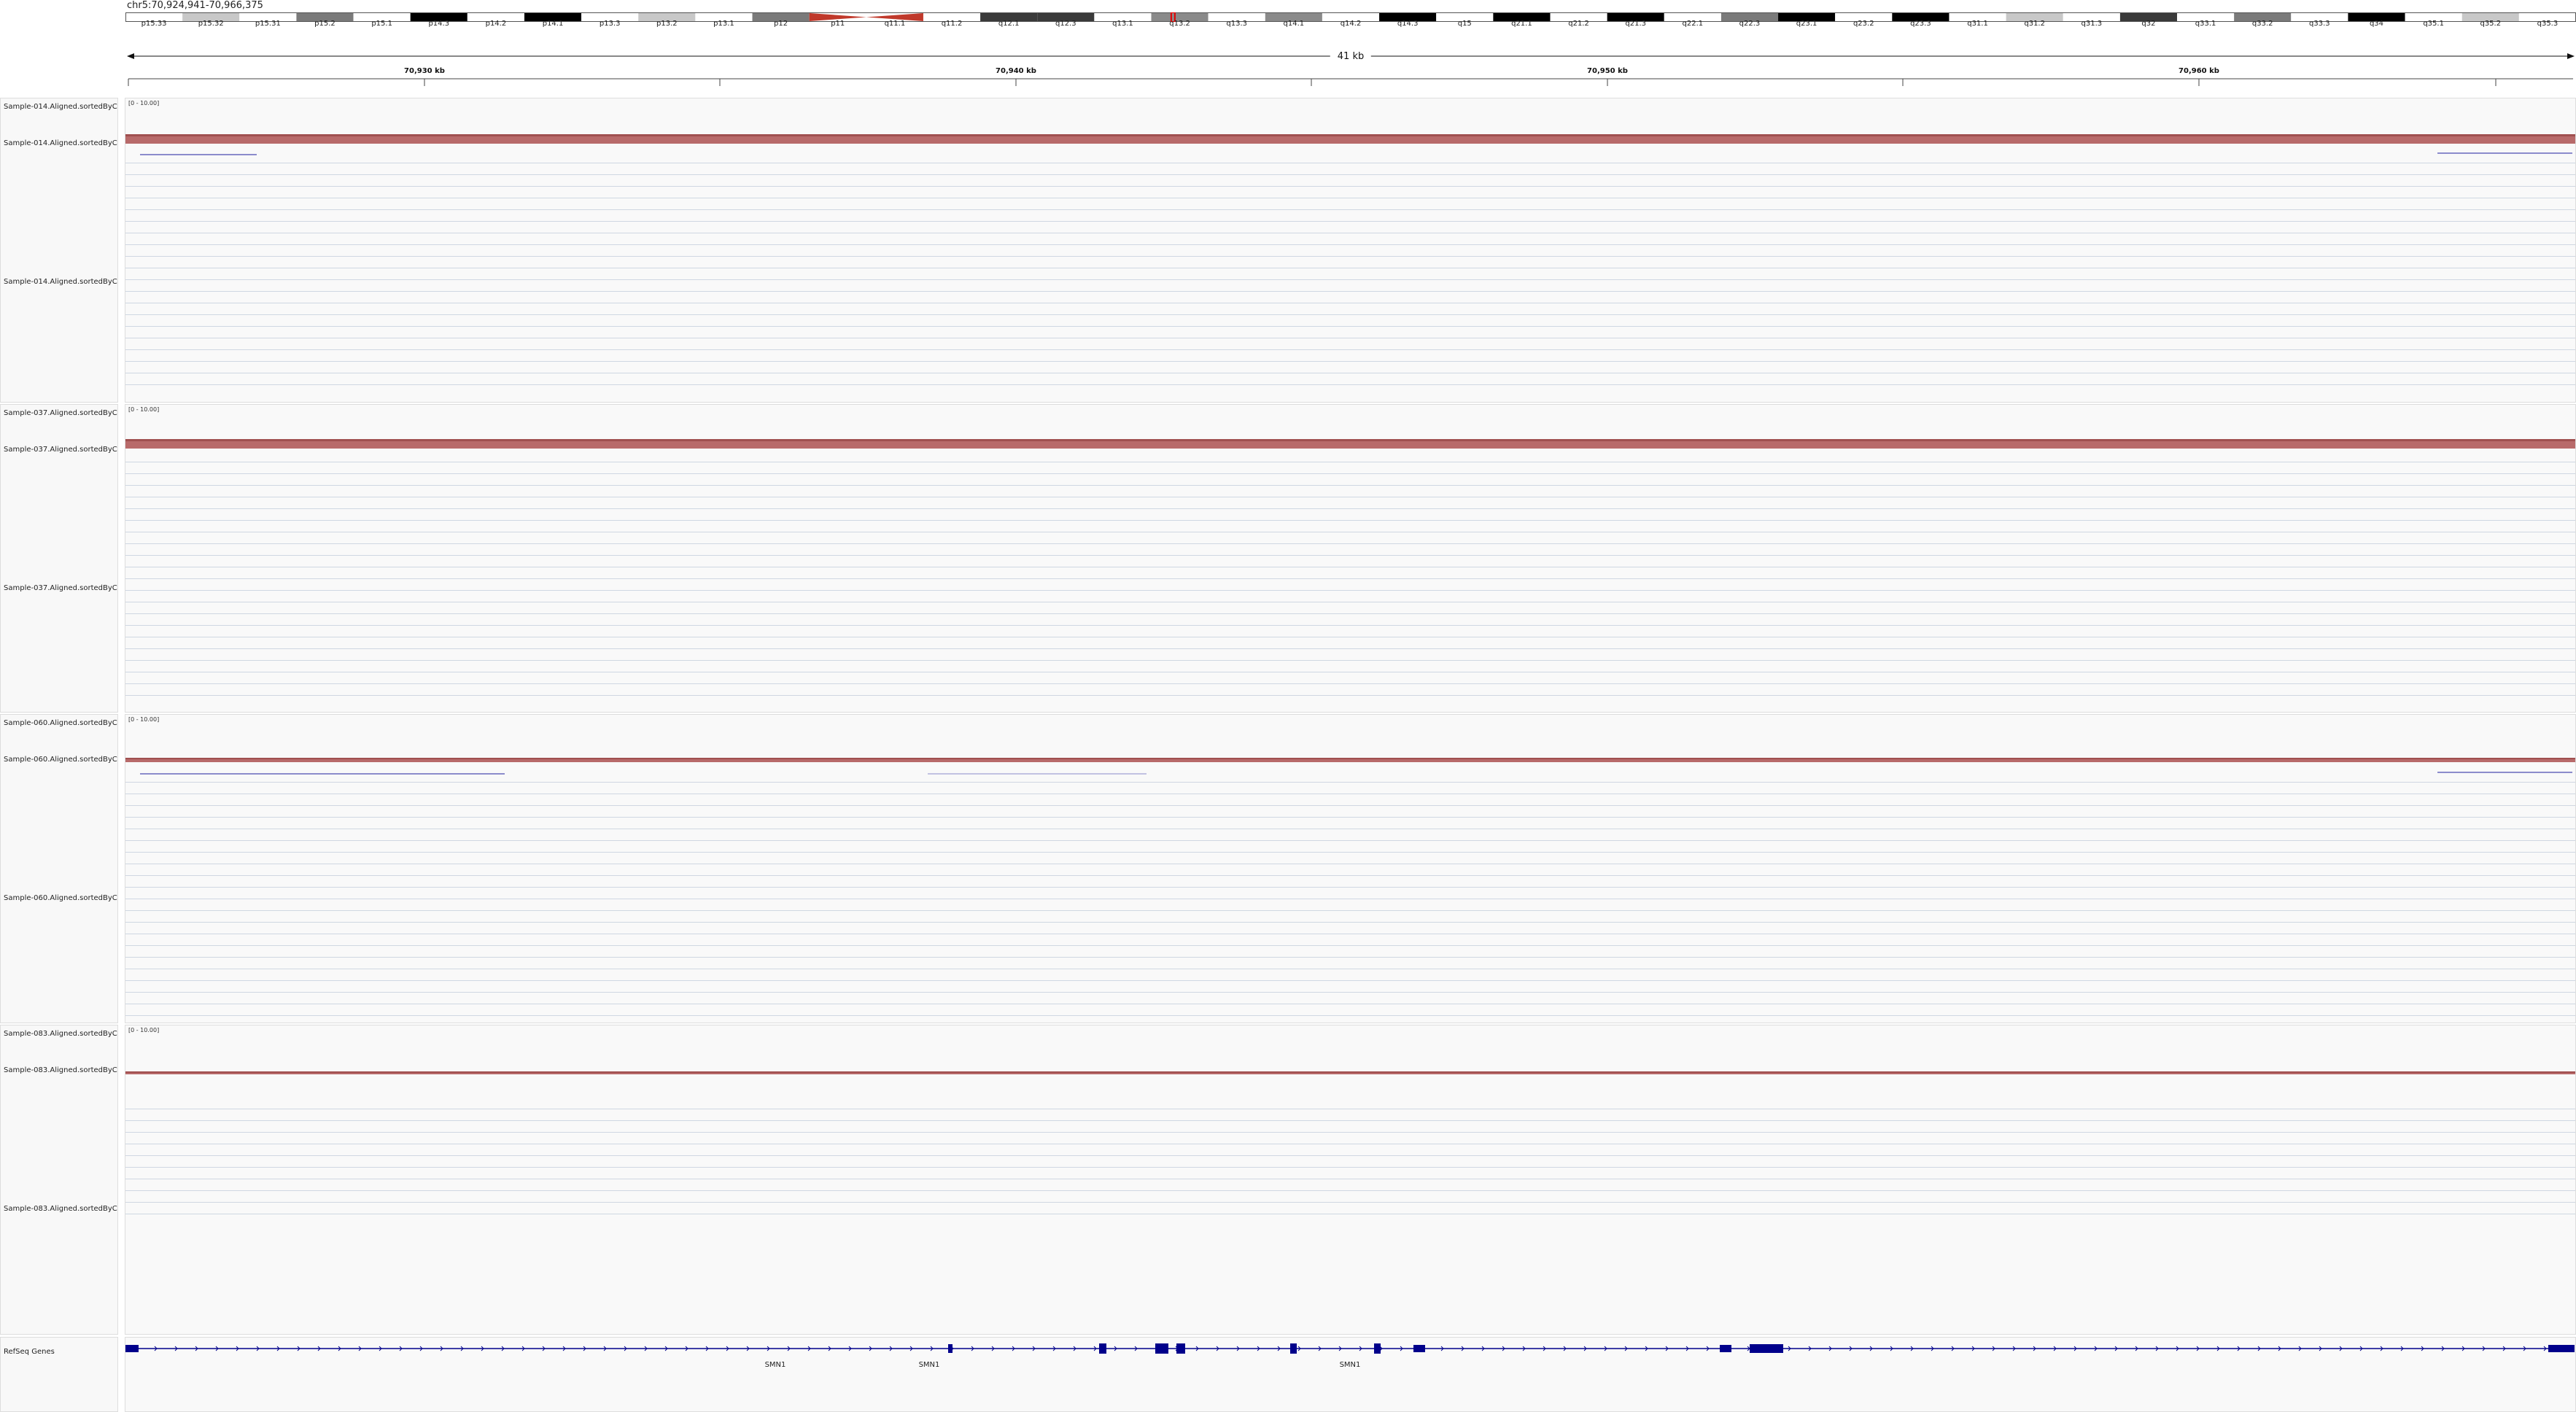 This screenshot has height=1412, width=2576. I want to click on ideogram-band-label: q33.1, so click(2205, 24).